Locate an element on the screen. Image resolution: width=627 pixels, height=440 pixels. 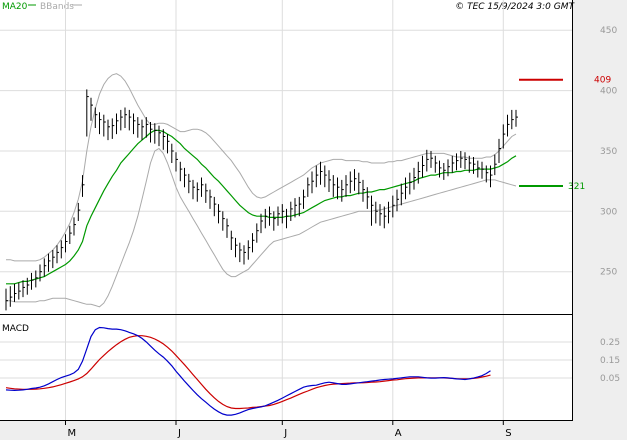
macd-tick-label: 0.25 is located at coordinates (610, 343).